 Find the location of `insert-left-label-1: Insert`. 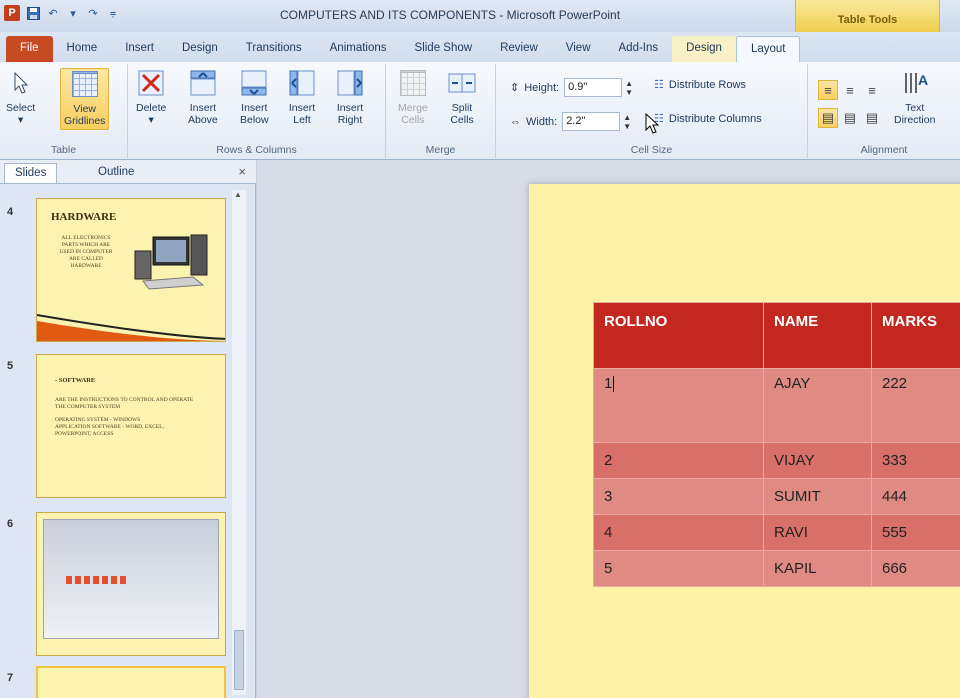

insert-left-label-1: Insert is located at coordinates (302, 108).